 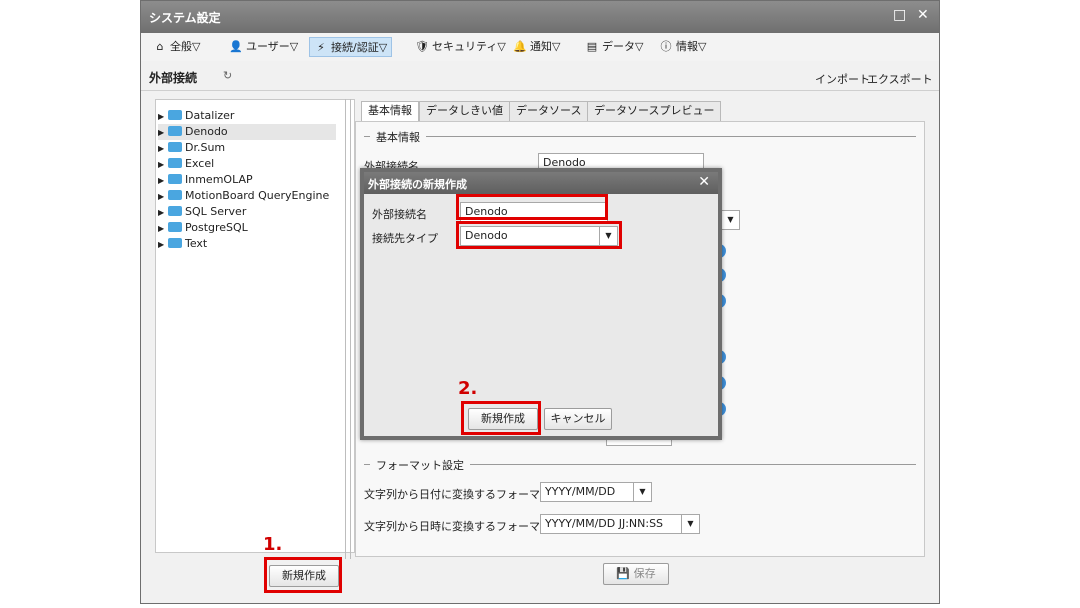 I want to click on new-connection-button: 新規作成, so click(x=304, y=576).